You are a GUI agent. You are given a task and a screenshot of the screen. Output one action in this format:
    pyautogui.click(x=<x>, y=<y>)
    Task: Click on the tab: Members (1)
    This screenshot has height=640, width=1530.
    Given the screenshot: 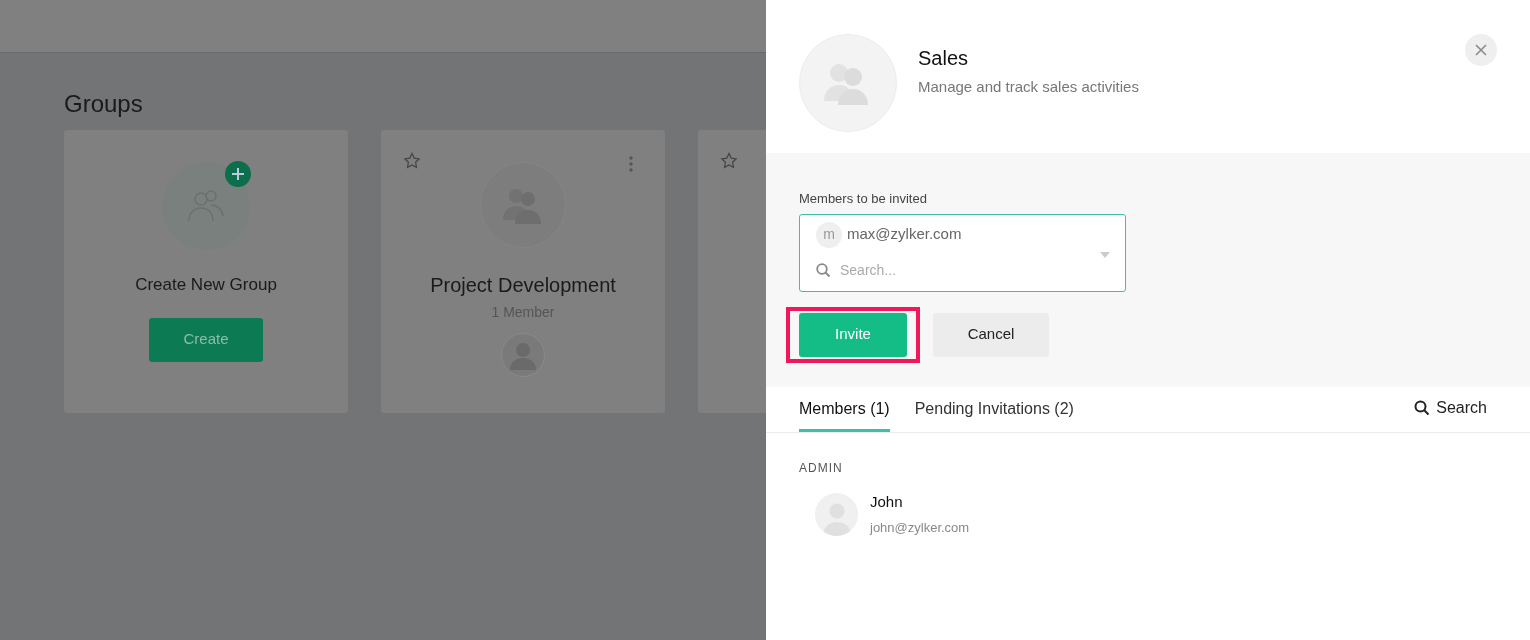 What is the action you would take?
    pyautogui.click(x=844, y=414)
    